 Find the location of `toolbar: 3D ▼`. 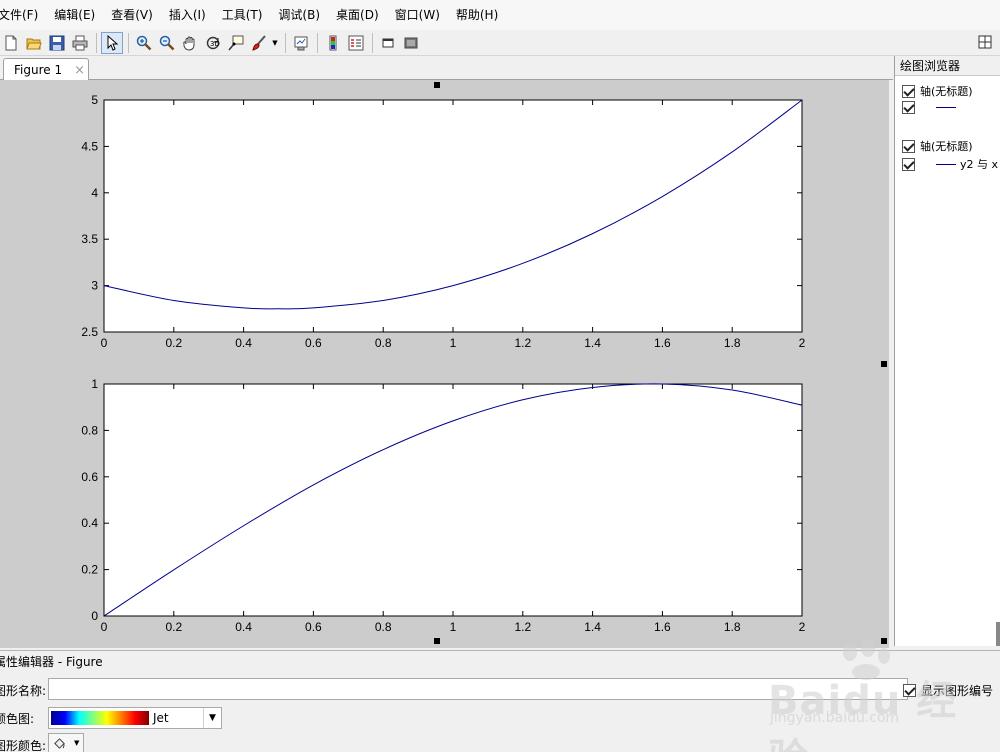

toolbar: 3D ▼ is located at coordinates (500, 43).